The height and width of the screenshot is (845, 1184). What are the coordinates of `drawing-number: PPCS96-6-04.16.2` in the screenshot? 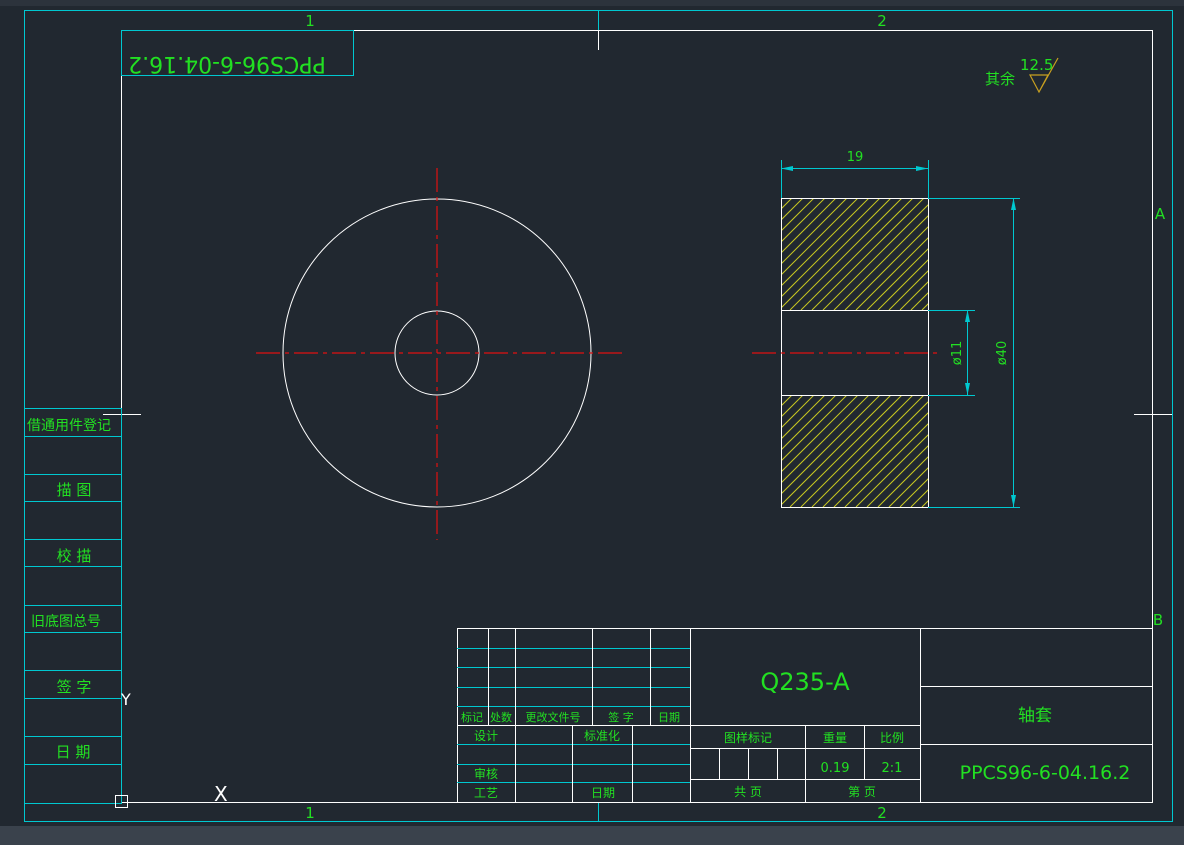 It's located at (1045, 773).